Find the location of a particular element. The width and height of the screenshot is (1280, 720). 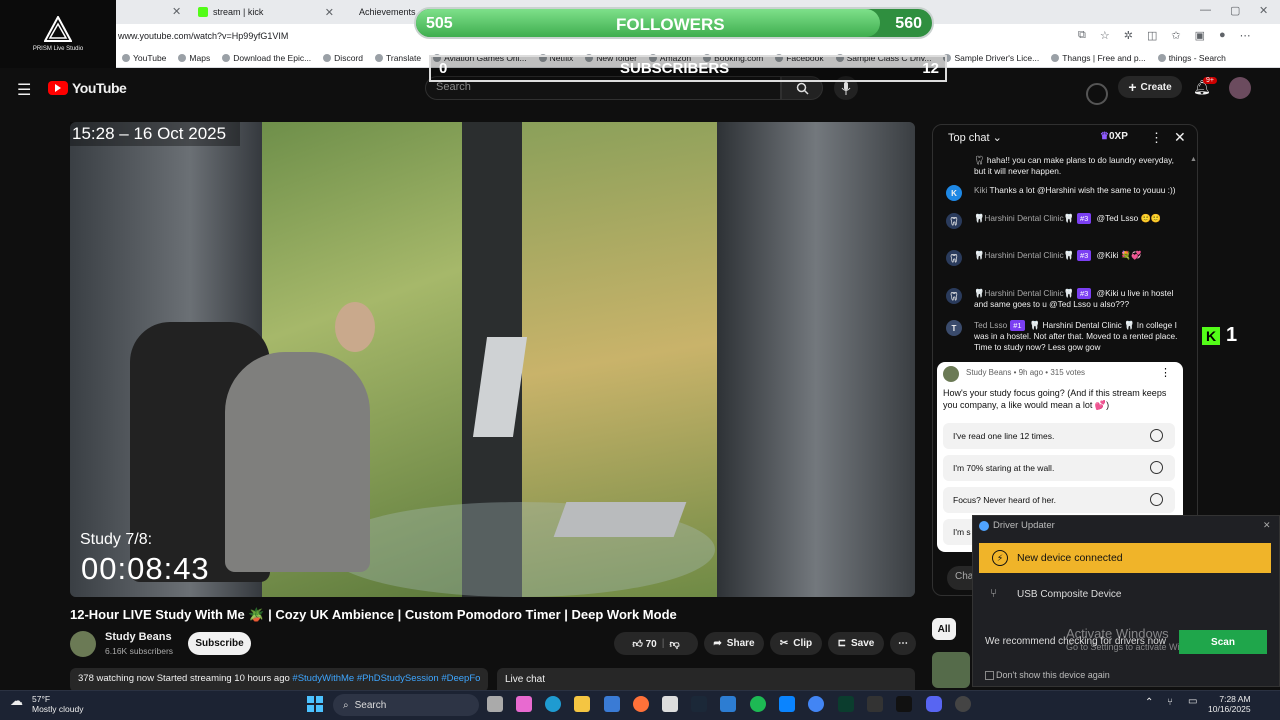

star-icon: ☆ is located at coordinates (1105, 35).